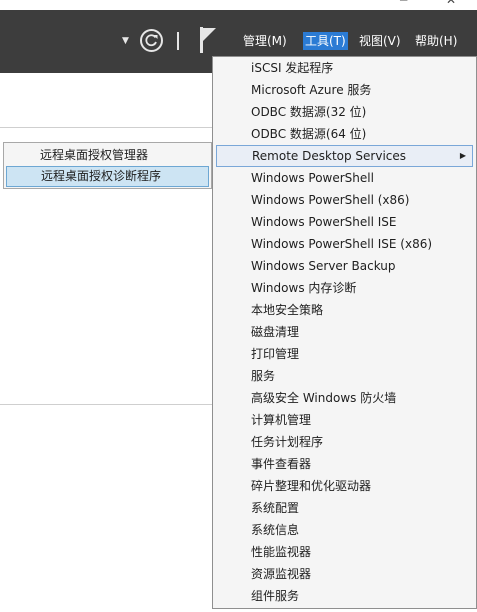  Describe the element at coordinates (178, 41) in the screenshot. I see `toolbar-separator` at that location.